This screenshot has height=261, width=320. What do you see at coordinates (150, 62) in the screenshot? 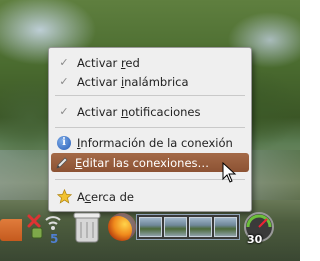
I see `menu-item-activar-red: ✓ Activar red` at bounding box center [150, 62].